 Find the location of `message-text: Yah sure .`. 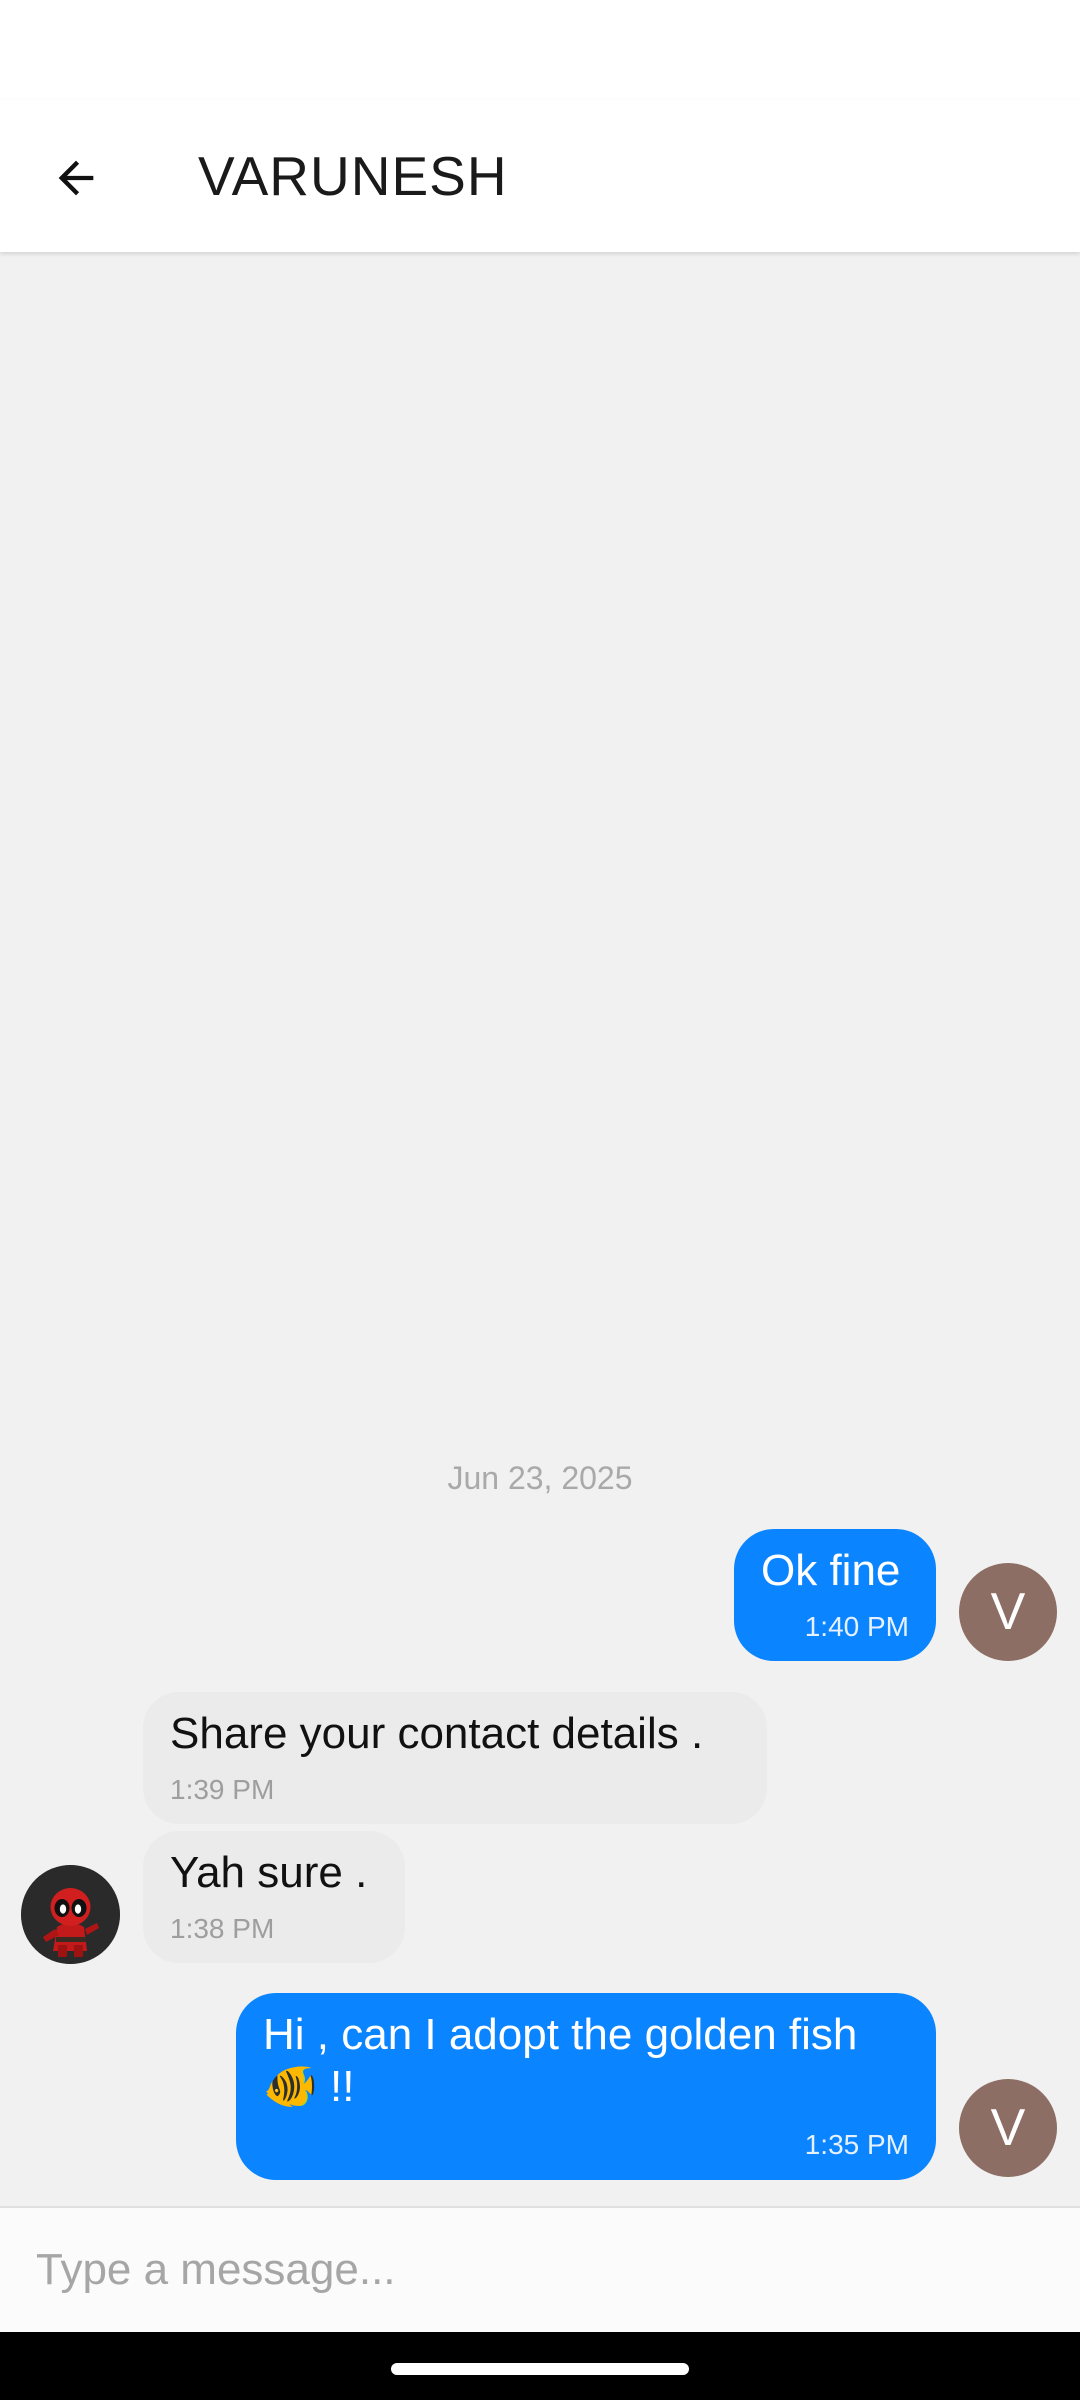

message-text: Yah sure . is located at coordinates (269, 1872).